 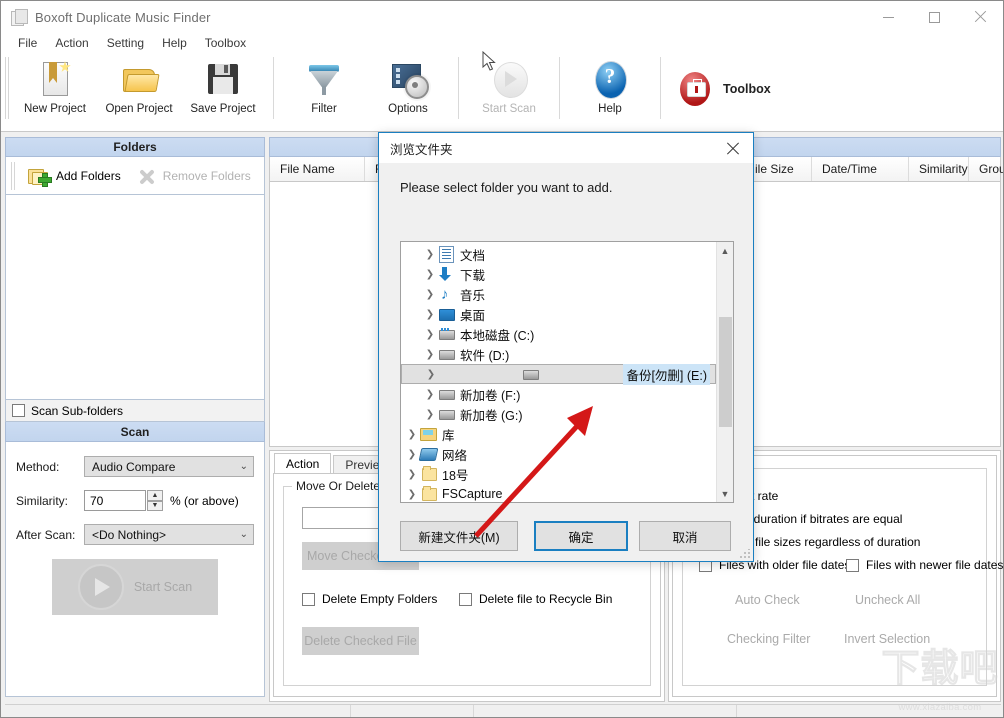 I want to click on after-scan-select: <Do Nothing> ⌄, so click(x=169, y=534).